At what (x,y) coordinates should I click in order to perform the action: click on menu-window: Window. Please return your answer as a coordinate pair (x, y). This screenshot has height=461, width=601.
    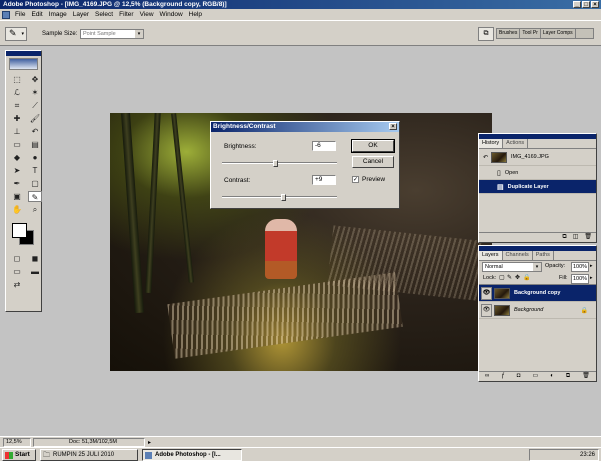
    Looking at the image, I should click on (171, 14).